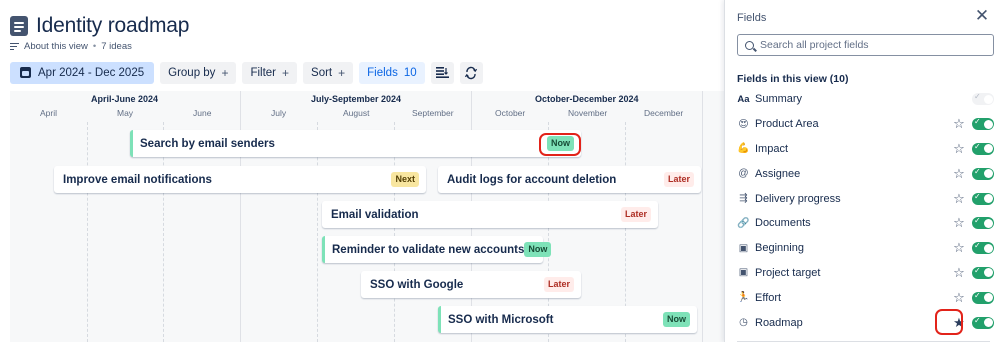 This screenshot has width=998, height=342. What do you see at coordinates (56, 46) in the screenshot?
I see `about-view-link: About this view` at bounding box center [56, 46].